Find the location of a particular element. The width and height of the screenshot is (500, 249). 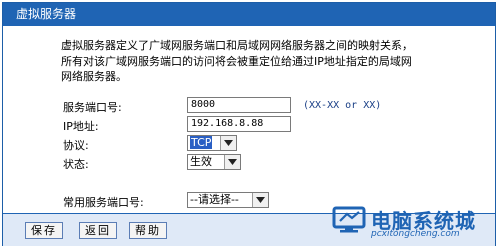

watermark: 电脑系统城 pcxitongcheng.com is located at coordinates (411, 222).